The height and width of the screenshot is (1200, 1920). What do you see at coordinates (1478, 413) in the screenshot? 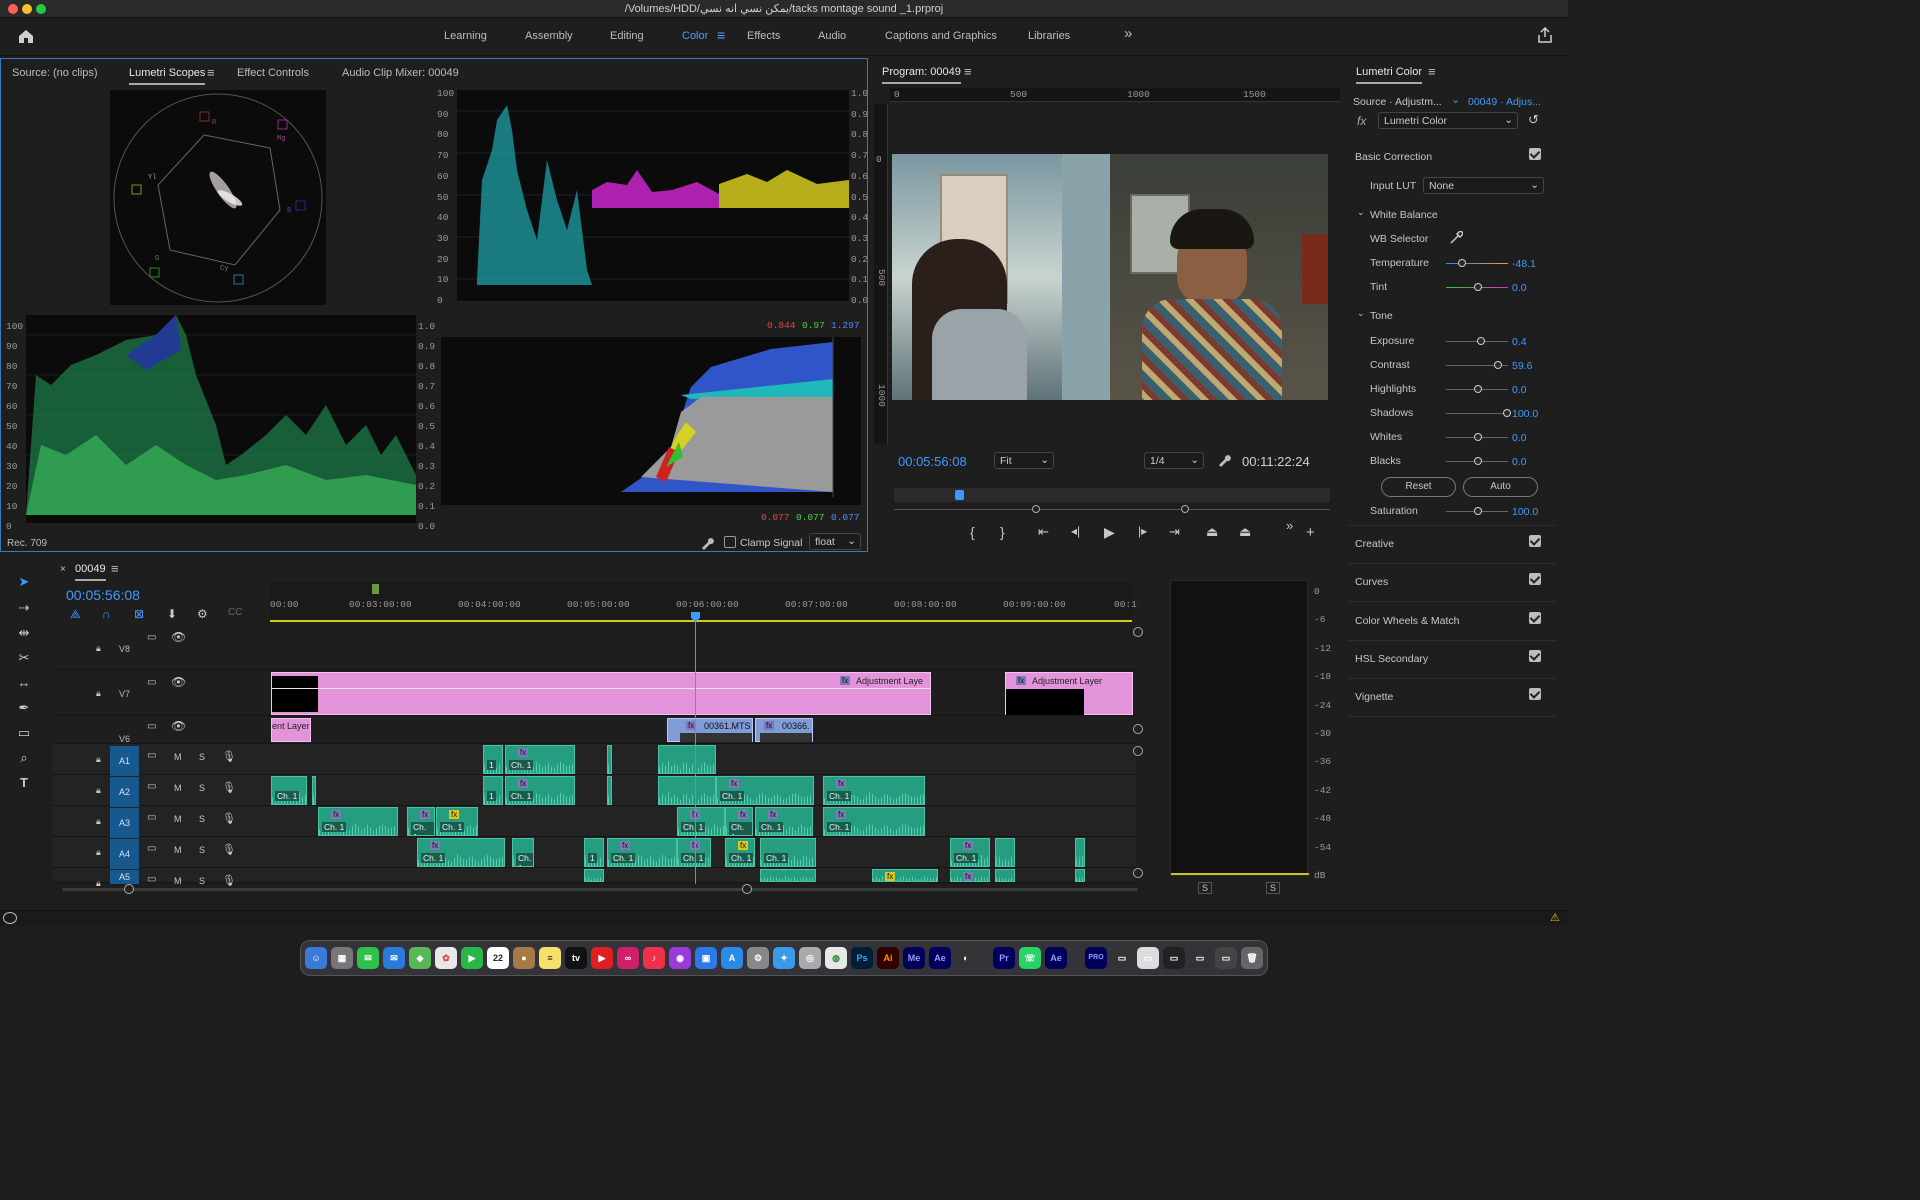
I see `shadows-slider` at bounding box center [1478, 413].